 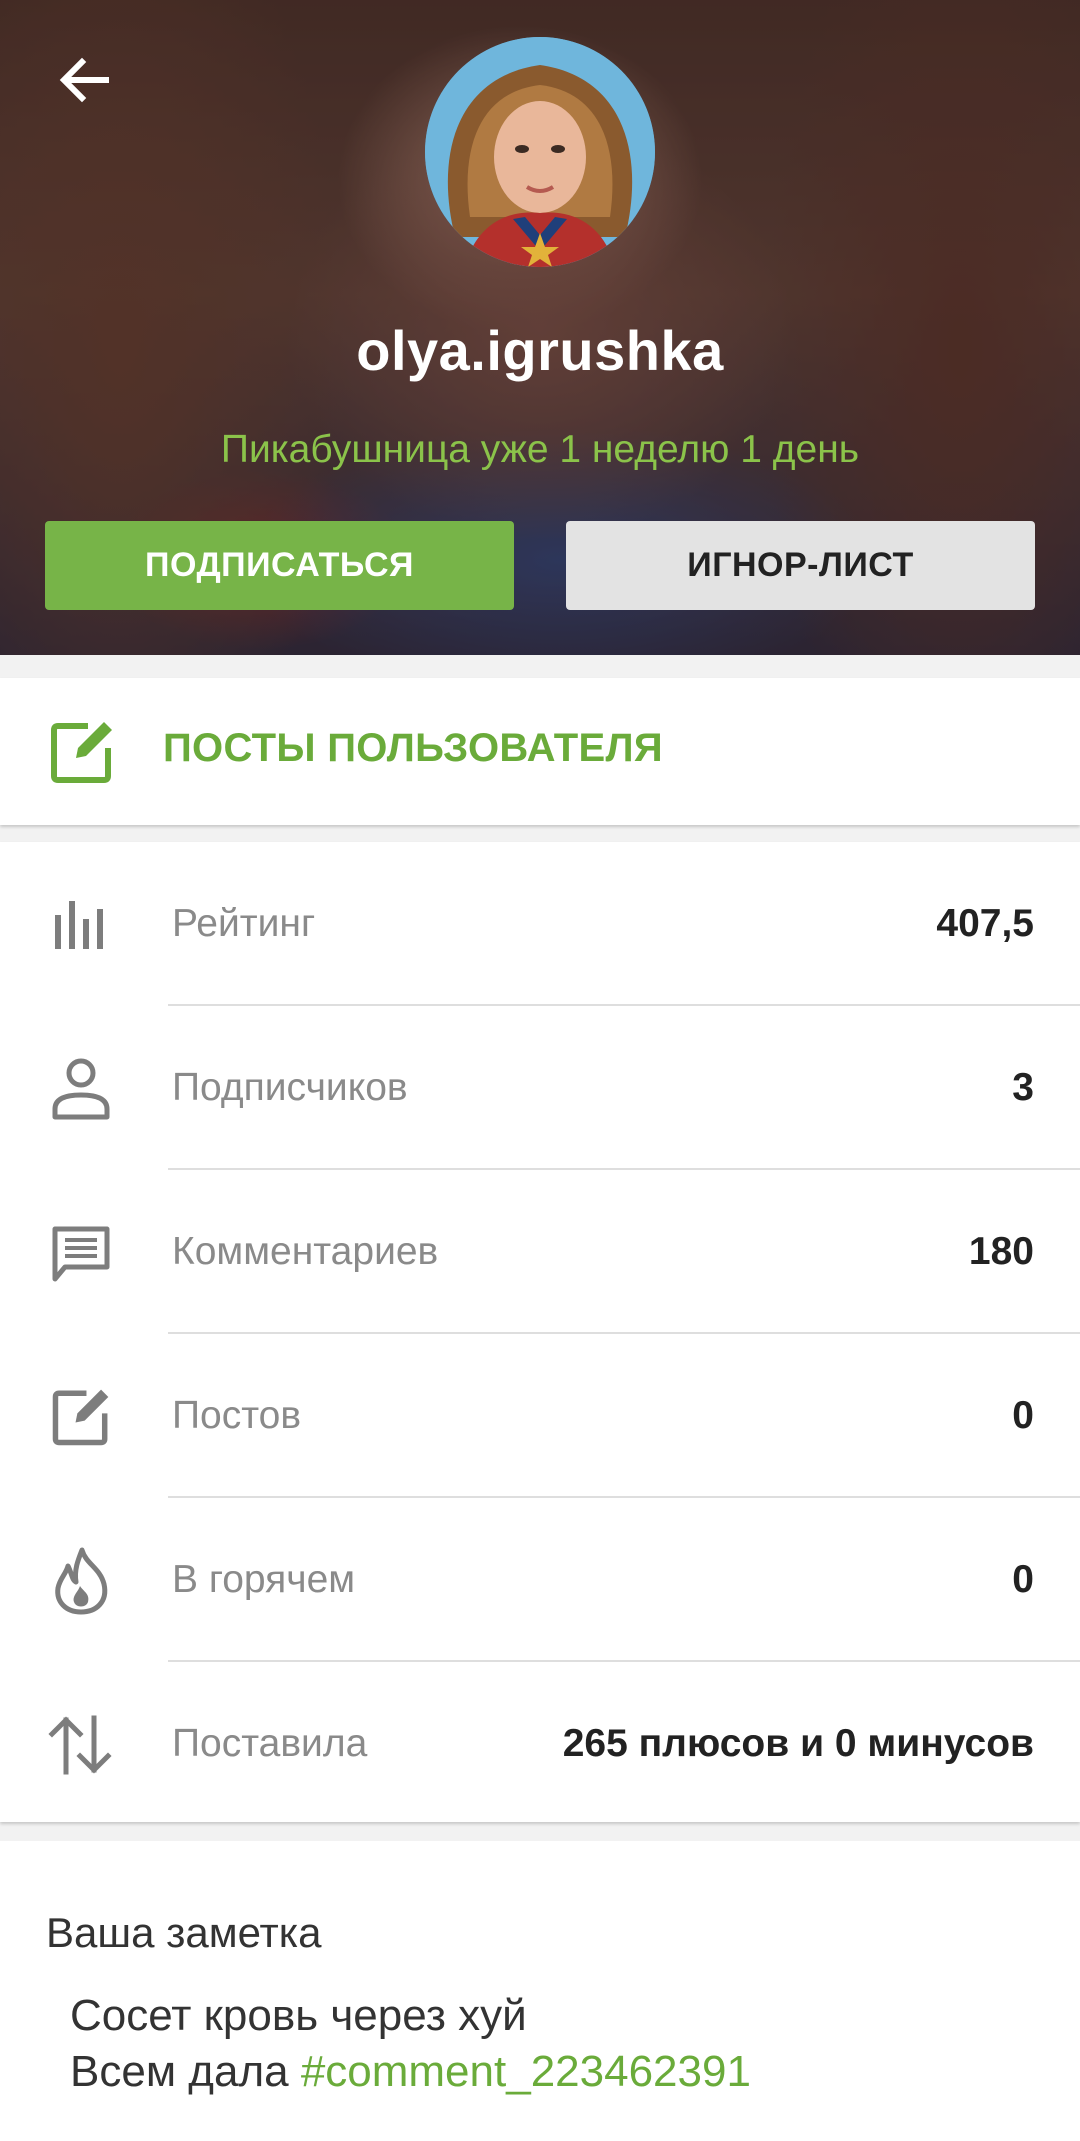 I want to click on note-text-line: Всем дала #comment_223462391, so click(x=410, y=2072).